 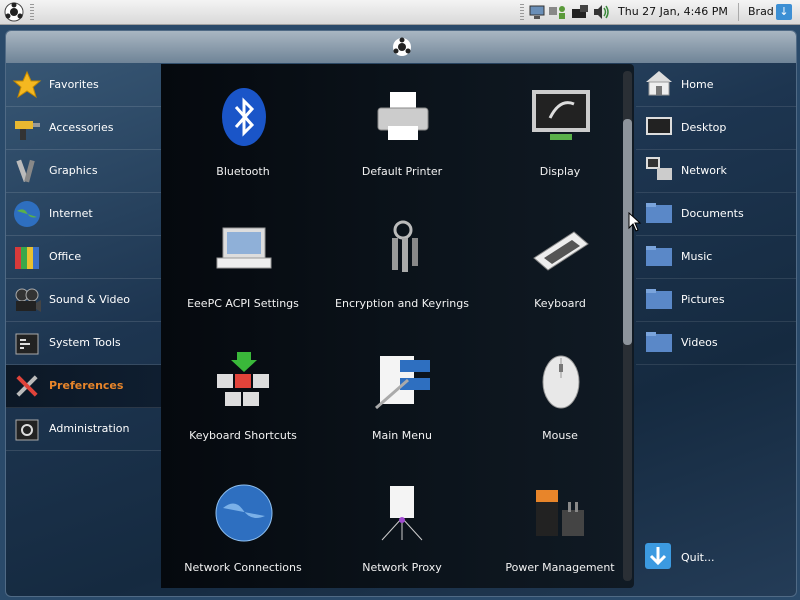 I want to click on app-label: Default Printer, so click(x=402, y=171).